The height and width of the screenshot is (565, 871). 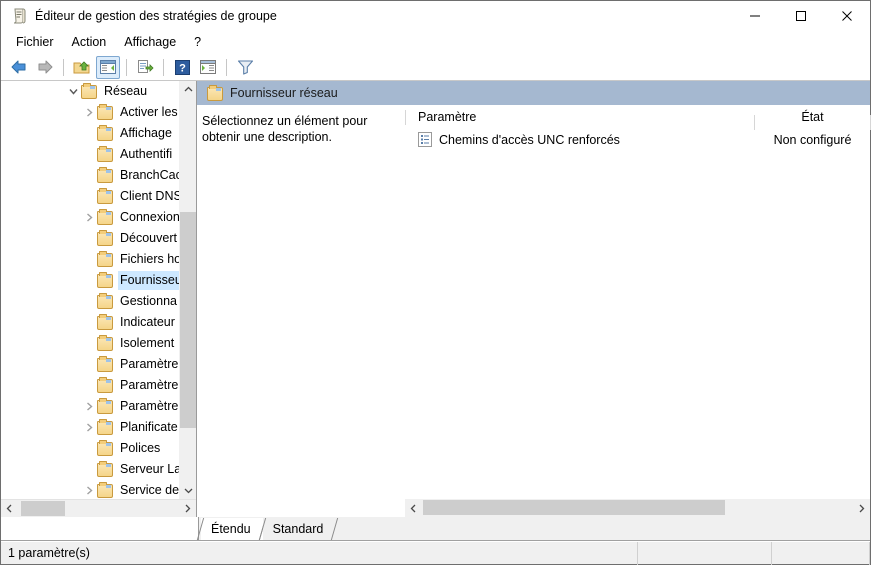 I want to click on tree-item-gestionnaire: Gestionna, so click(x=98, y=301).